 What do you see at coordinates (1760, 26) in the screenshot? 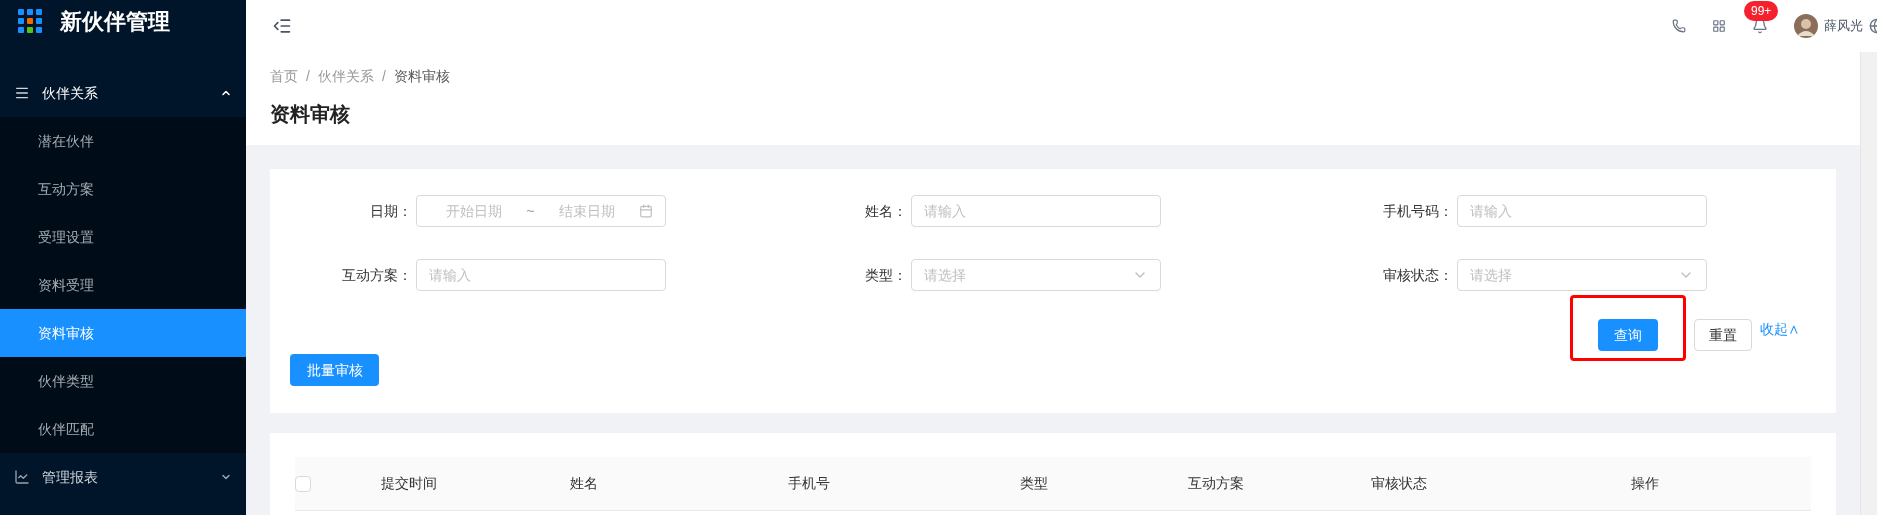
I see `bell-icon` at bounding box center [1760, 26].